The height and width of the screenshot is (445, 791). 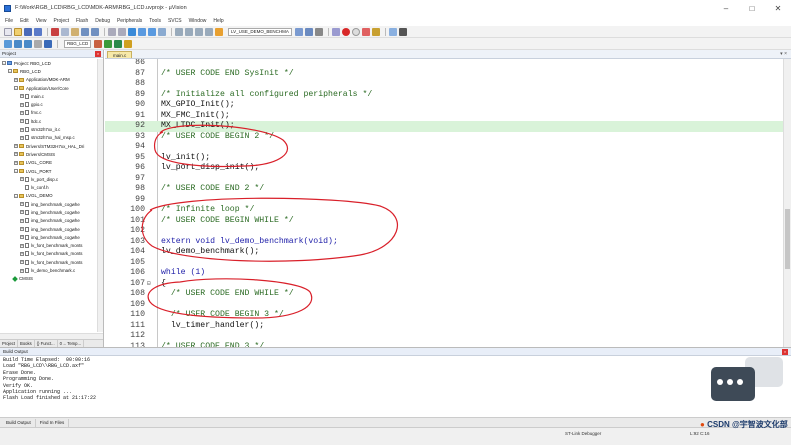 What do you see at coordinates (444, 326) in the screenshot?
I see `code-line: 111 lv_timer_handler();` at bounding box center [444, 326].